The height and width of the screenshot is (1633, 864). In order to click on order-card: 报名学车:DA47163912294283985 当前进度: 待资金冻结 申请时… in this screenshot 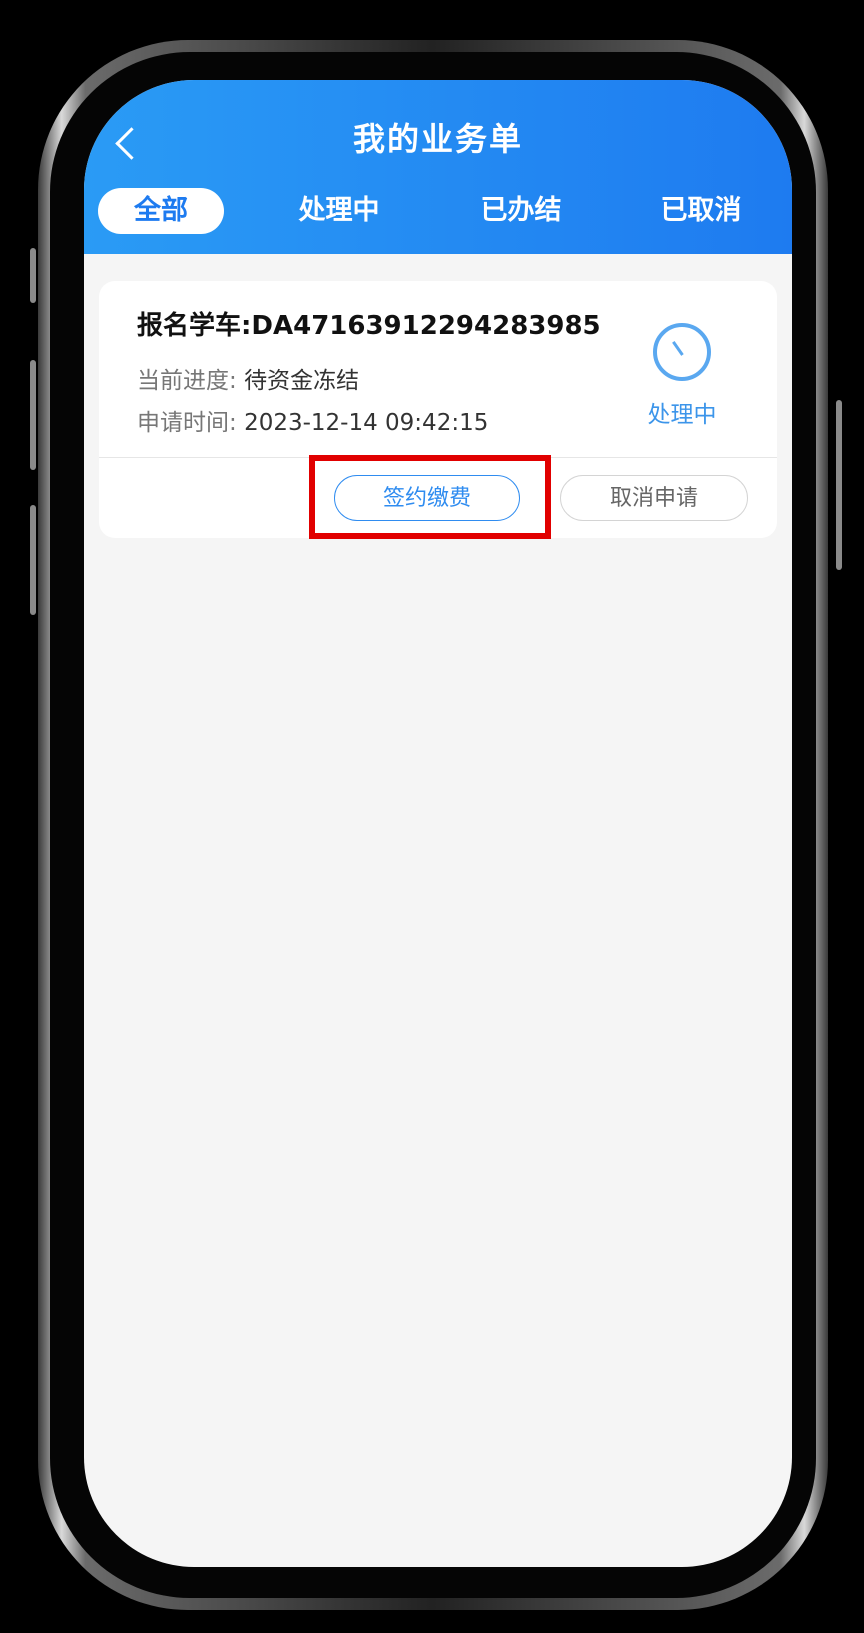, I will do `click(438, 409)`.